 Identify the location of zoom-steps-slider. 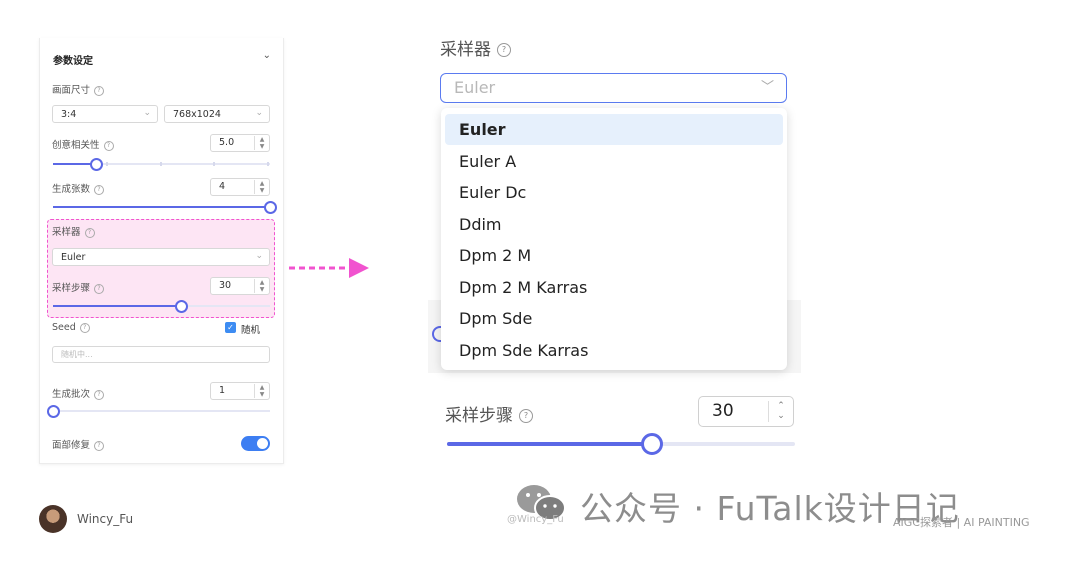
(621, 444).